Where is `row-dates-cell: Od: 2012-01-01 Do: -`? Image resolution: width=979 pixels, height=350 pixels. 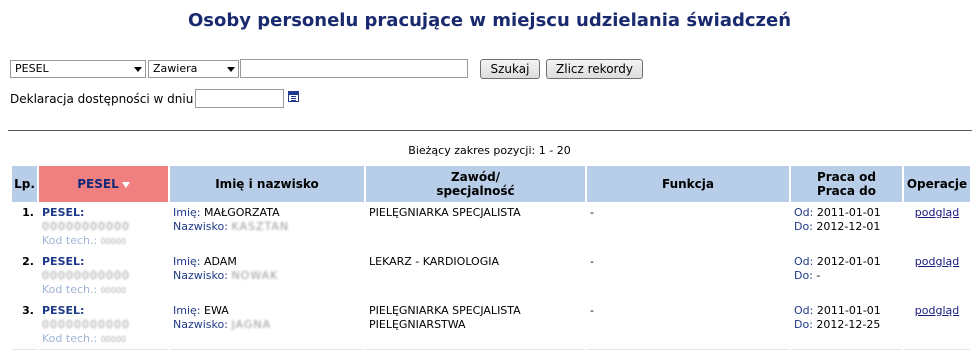 row-dates-cell: Od: 2012-01-01 Do: - is located at coordinates (846, 276).